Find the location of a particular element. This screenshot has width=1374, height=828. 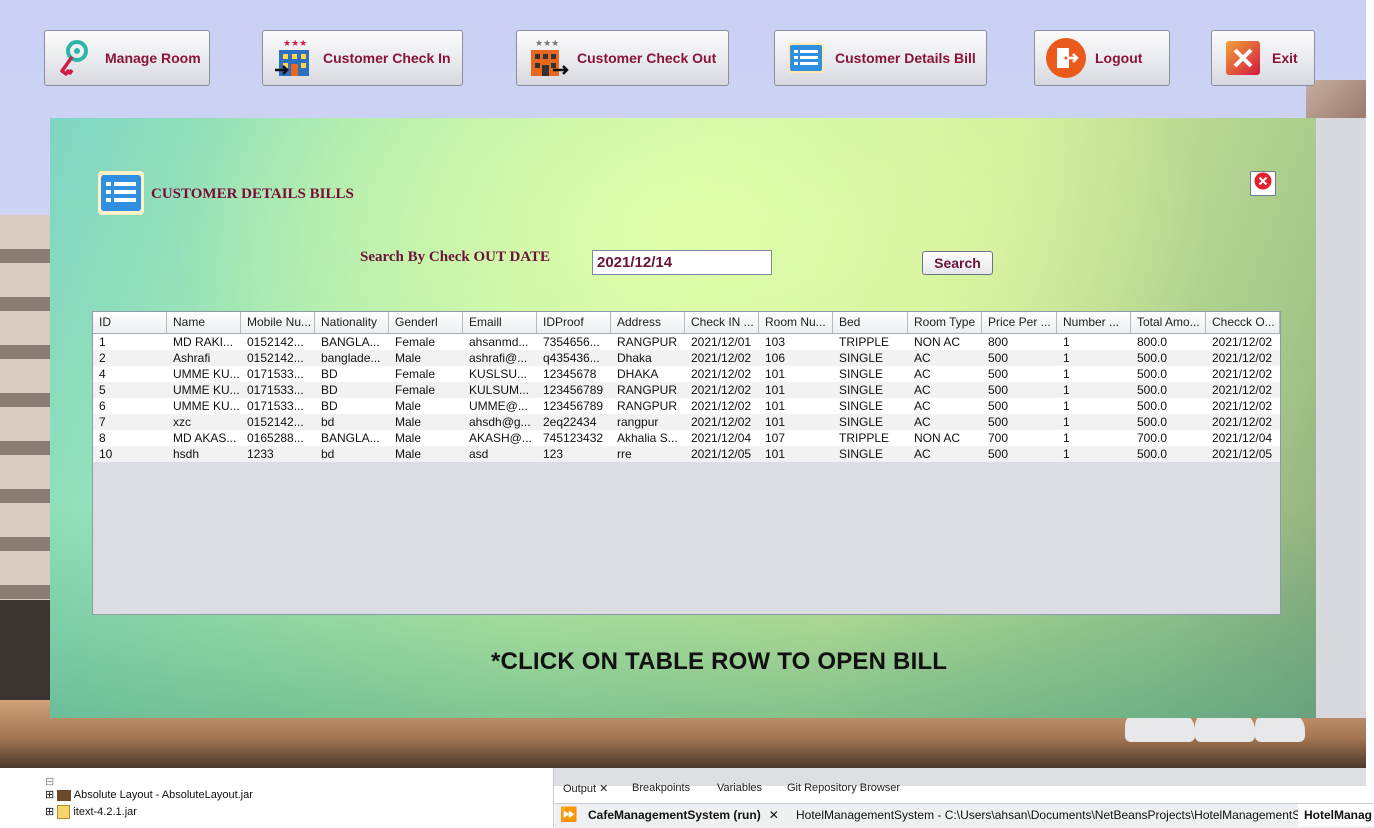

tab-git-repository-browser: Git Repository Browser is located at coordinates (843, 788).